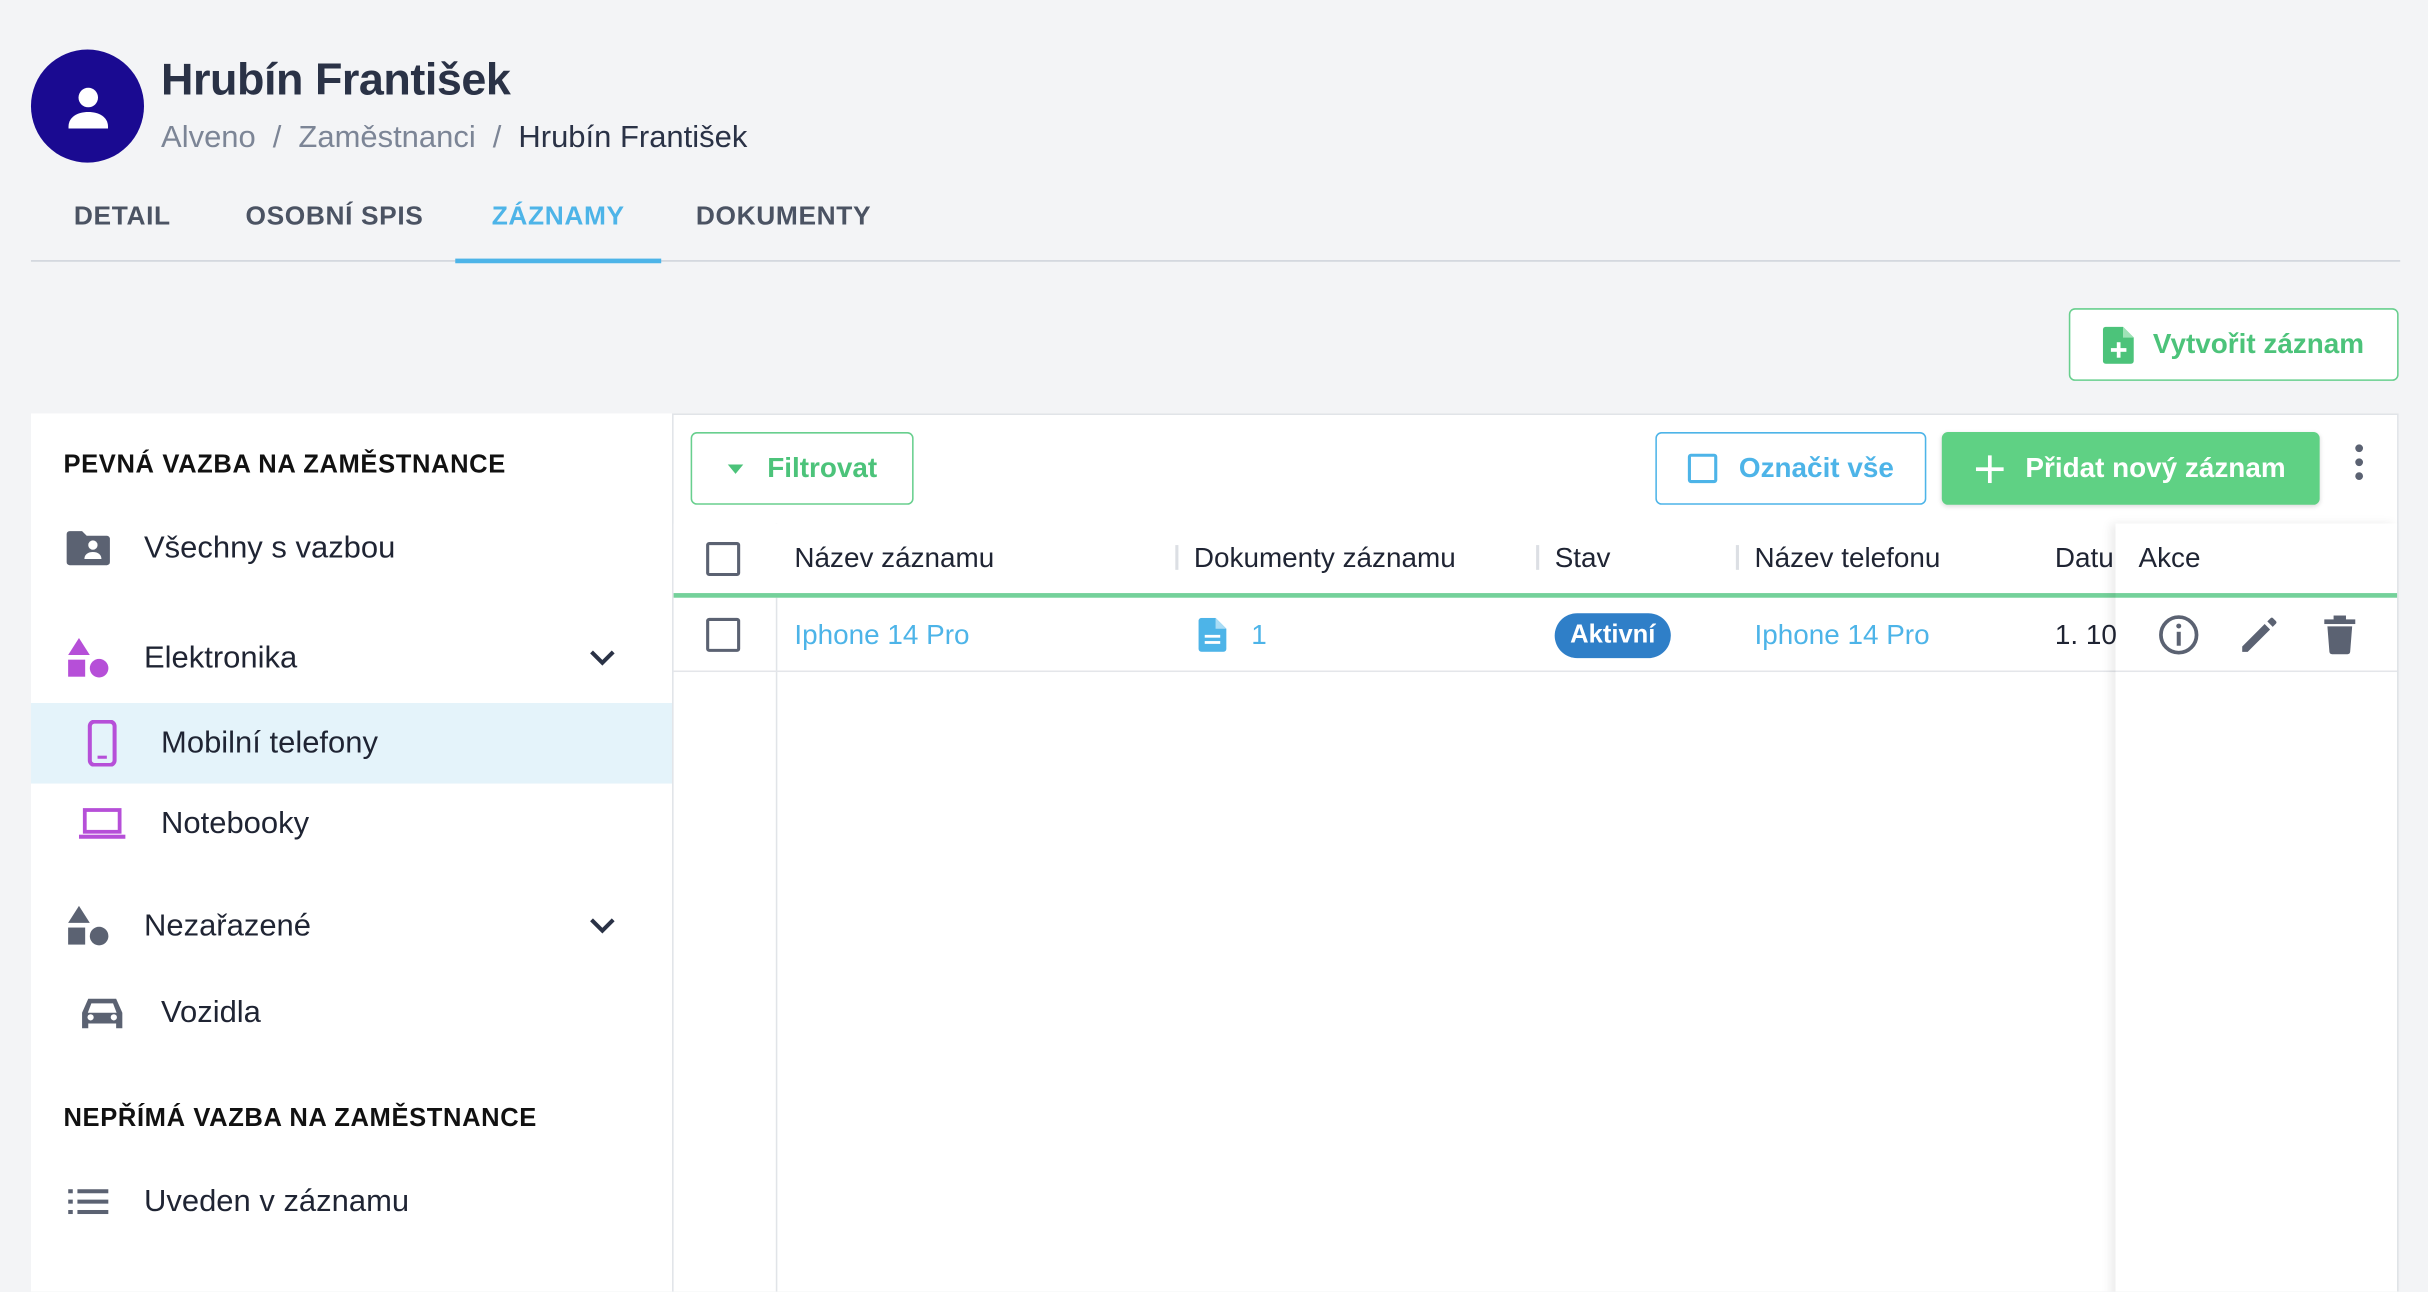  Describe the element at coordinates (208, 139) in the screenshot. I see `breadcrumb-item-alveno: Alveno` at that location.